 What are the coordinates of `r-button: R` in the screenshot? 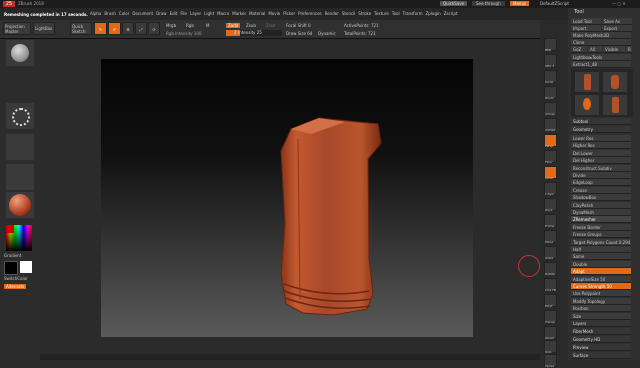 It's located at (629, 49).